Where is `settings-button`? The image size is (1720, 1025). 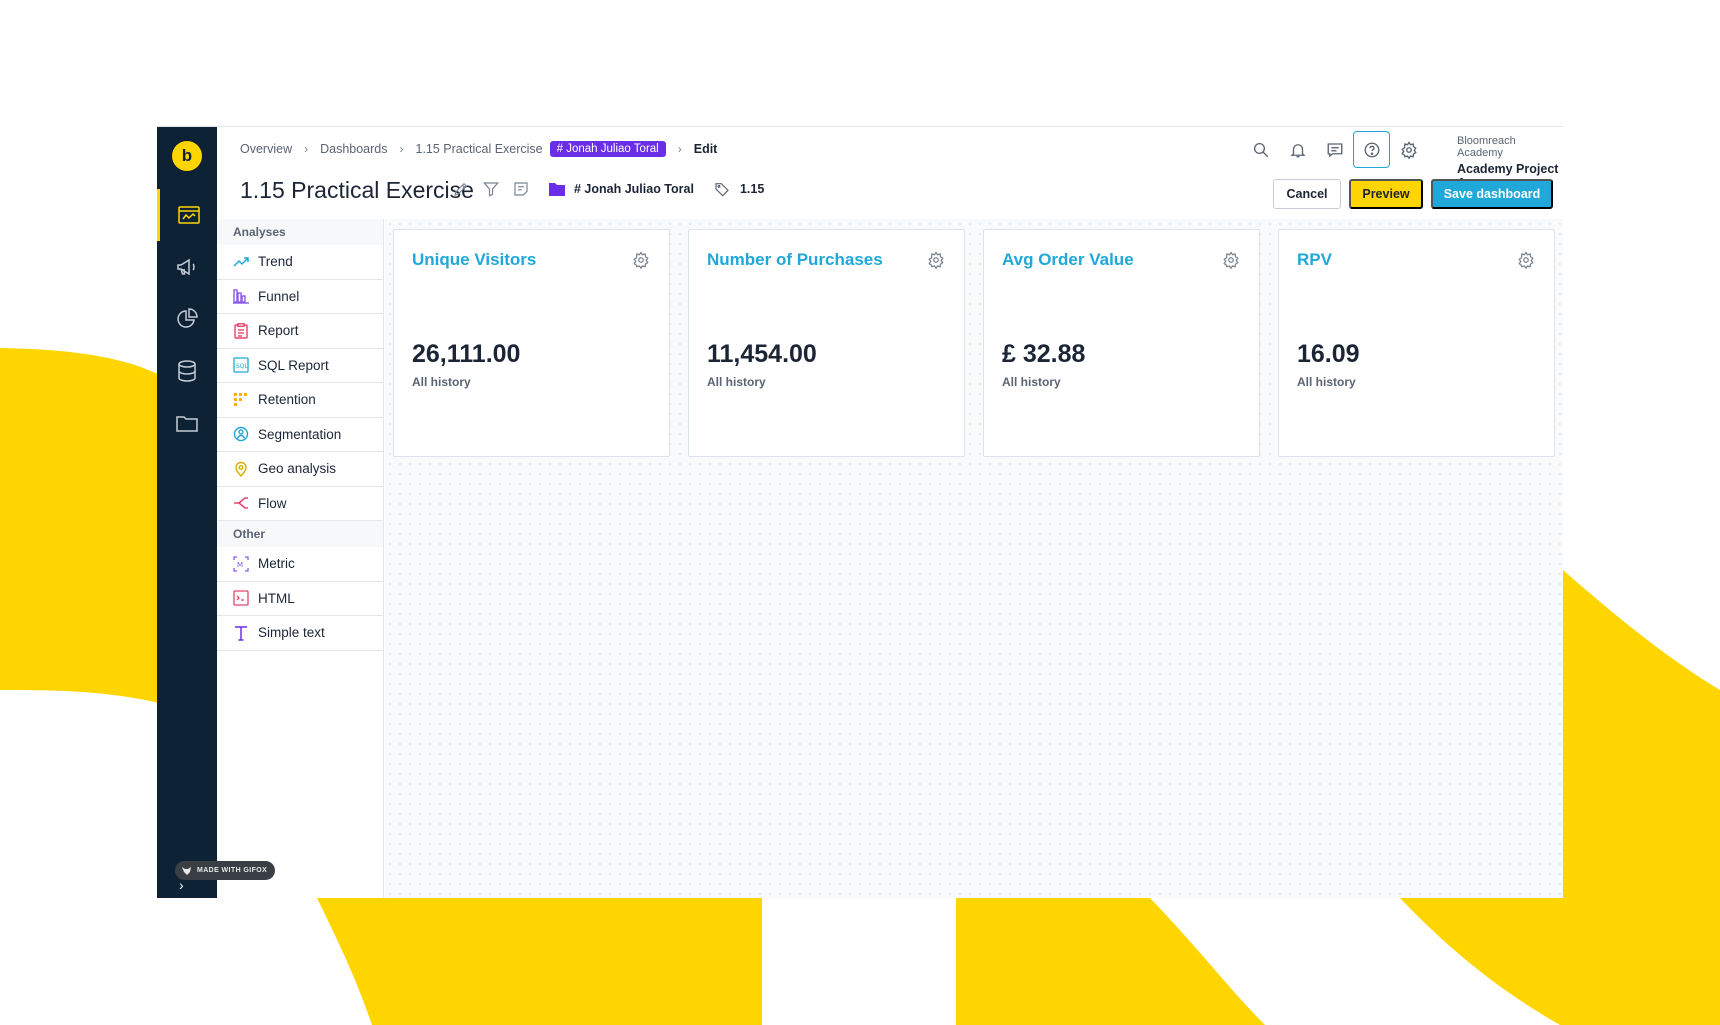 settings-button is located at coordinates (1408, 149).